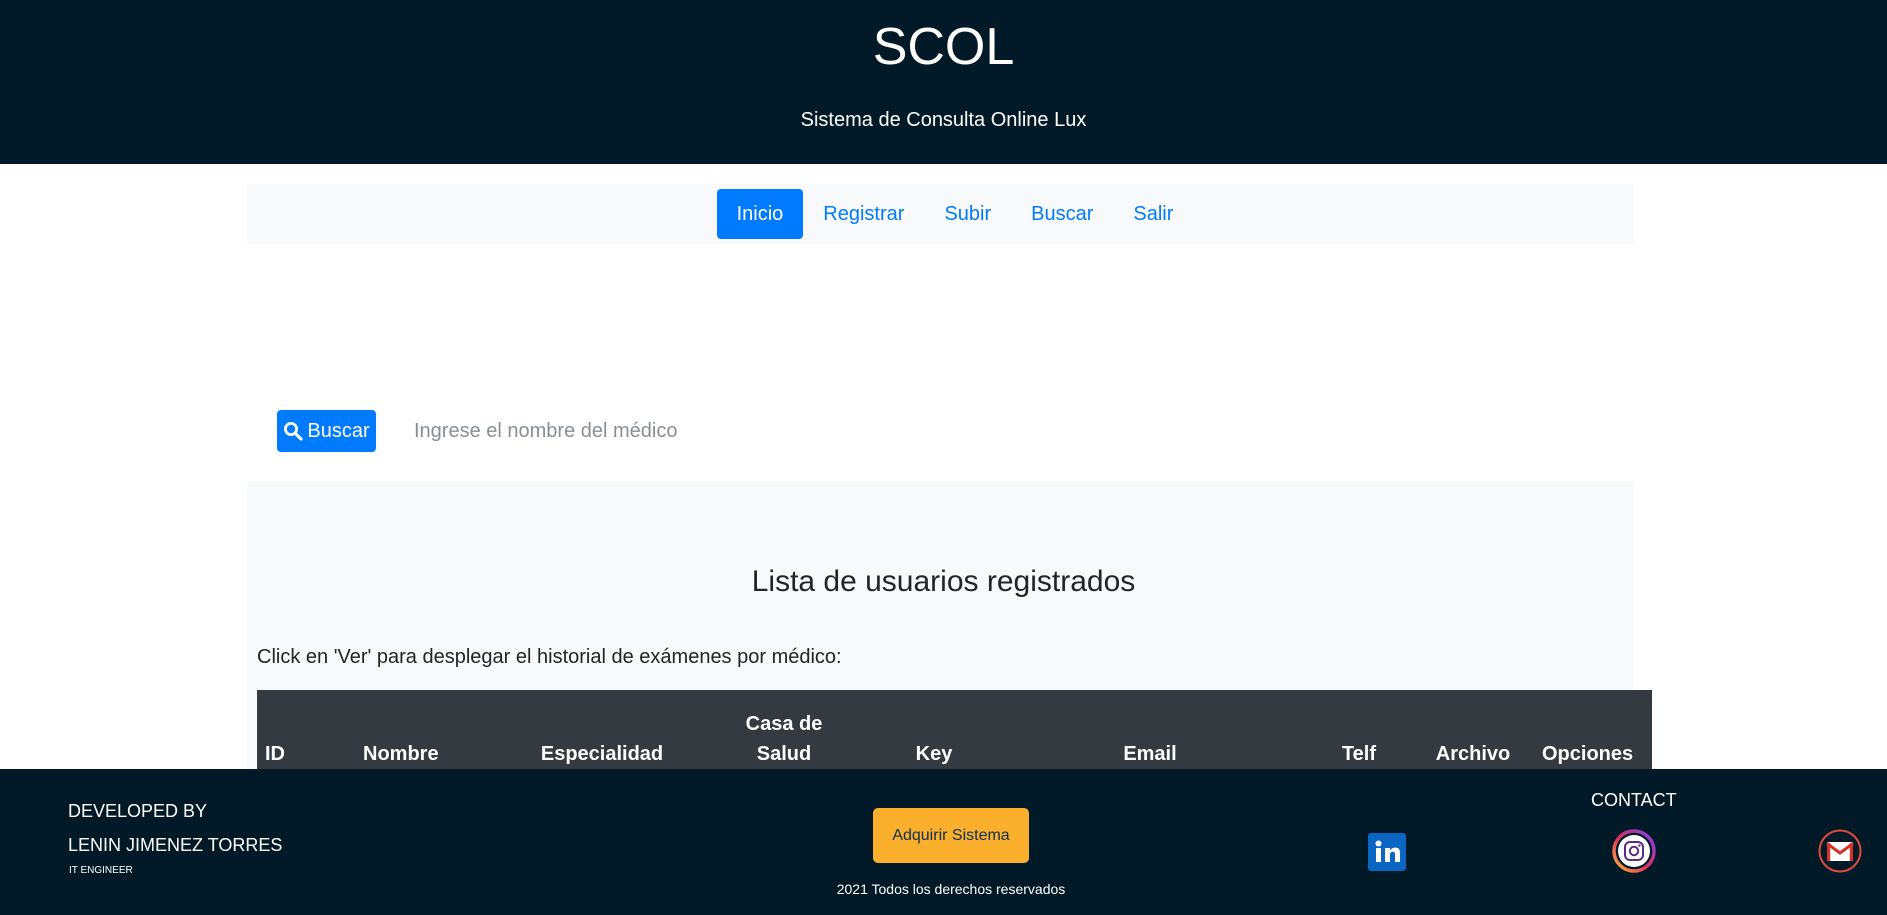  I want to click on column-header-casa-de-salud-line2: Salud, so click(784, 754).